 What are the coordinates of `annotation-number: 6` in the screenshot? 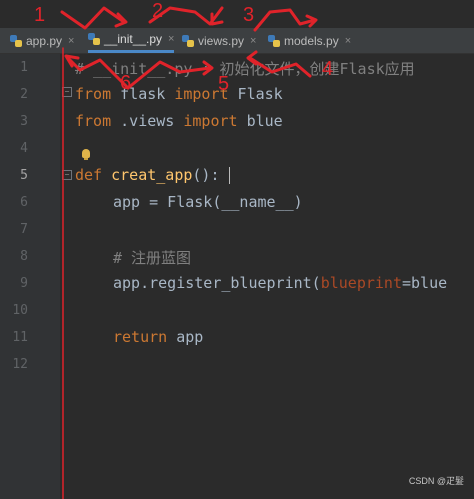 It's located at (126, 83).